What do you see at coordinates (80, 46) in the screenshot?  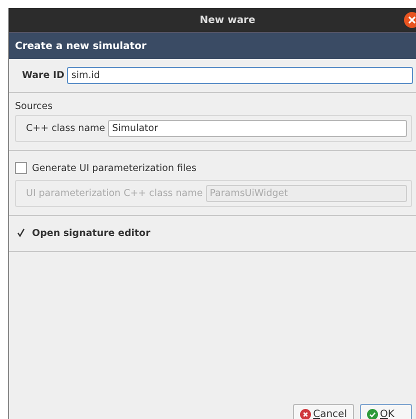 I see `header-title: Create a new simulator` at bounding box center [80, 46].